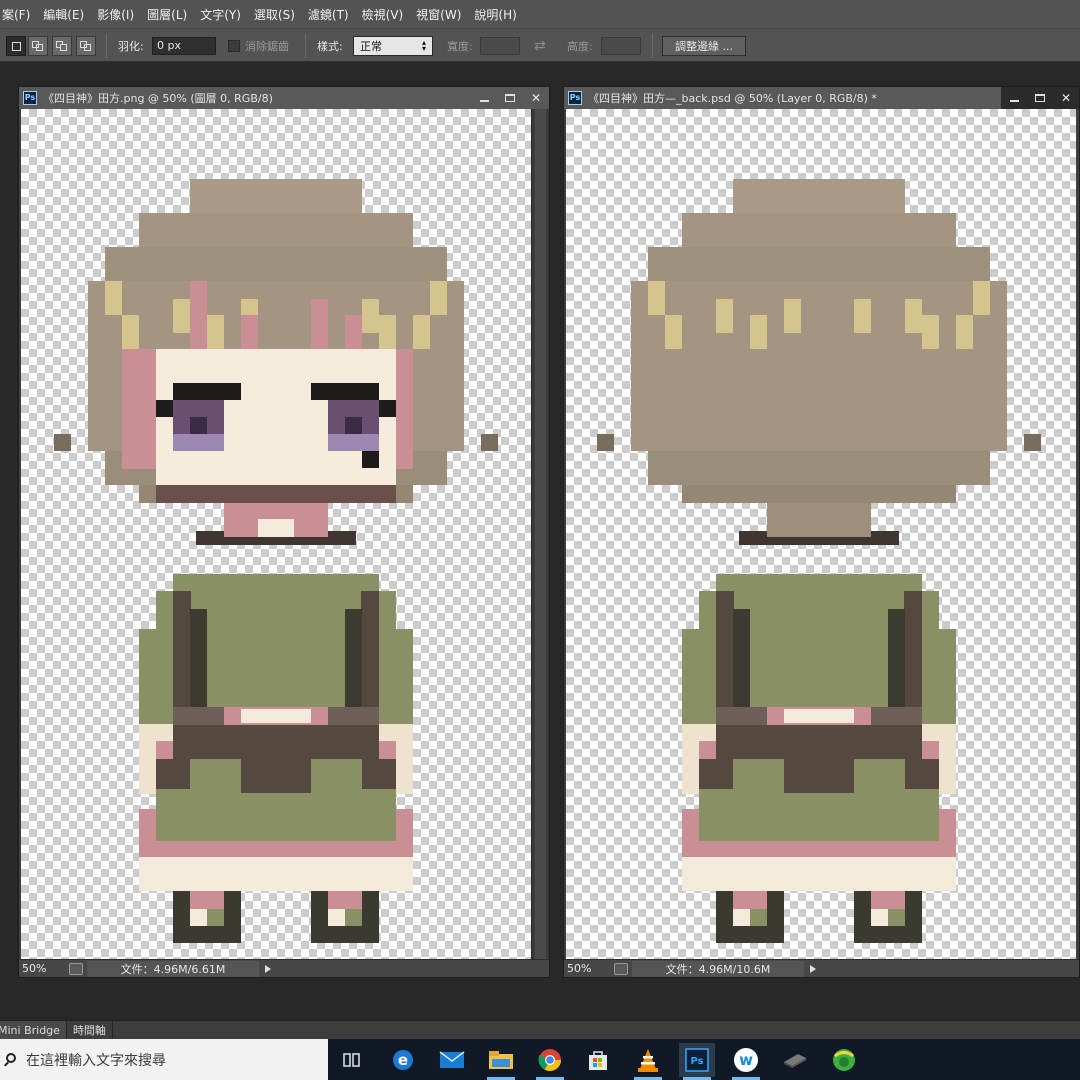 The width and height of the screenshot is (1080, 1080). Describe the element at coordinates (821, 968) in the screenshot. I see `status-bar: 50% 文件：4.96M/10.6M` at that location.